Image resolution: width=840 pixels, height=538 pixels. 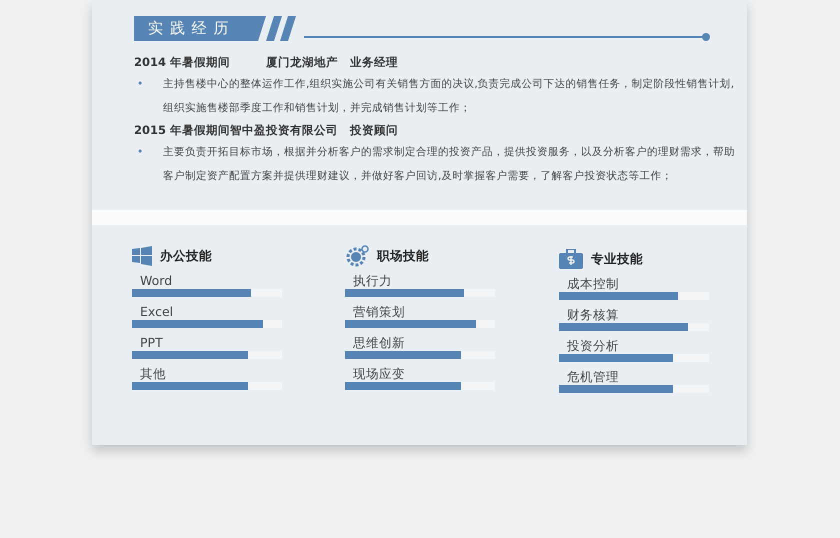 I want to click on job-heading: 2014 年暑假期间, so click(x=183, y=62).